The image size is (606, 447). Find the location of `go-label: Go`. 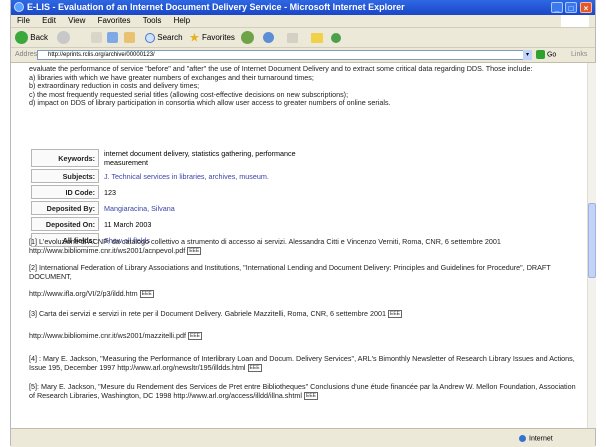

go-label: Go is located at coordinates (551, 55).